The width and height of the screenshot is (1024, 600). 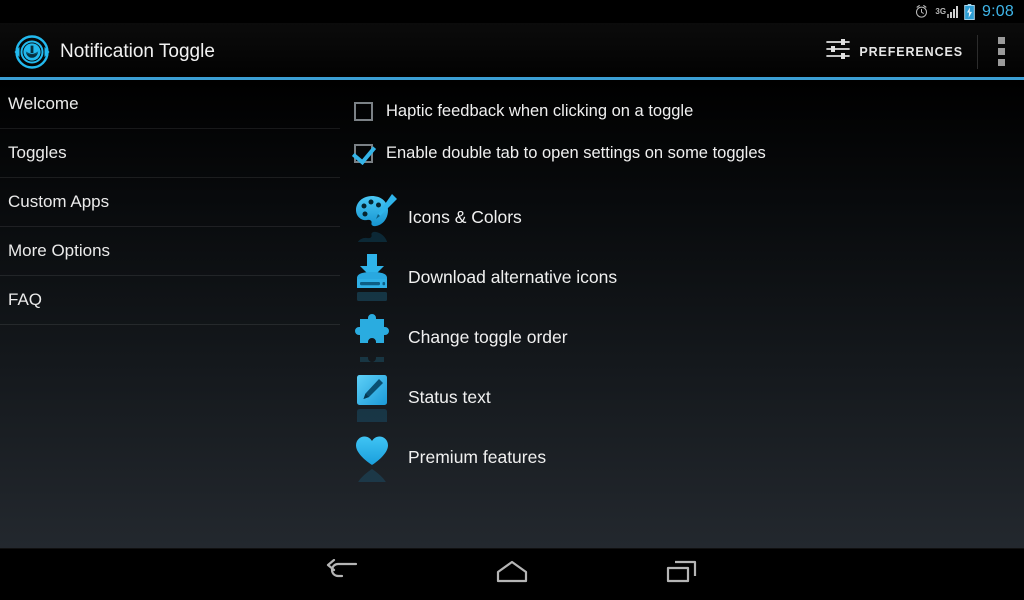 I want to click on puzzle-piece-icon, so click(x=377, y=337).